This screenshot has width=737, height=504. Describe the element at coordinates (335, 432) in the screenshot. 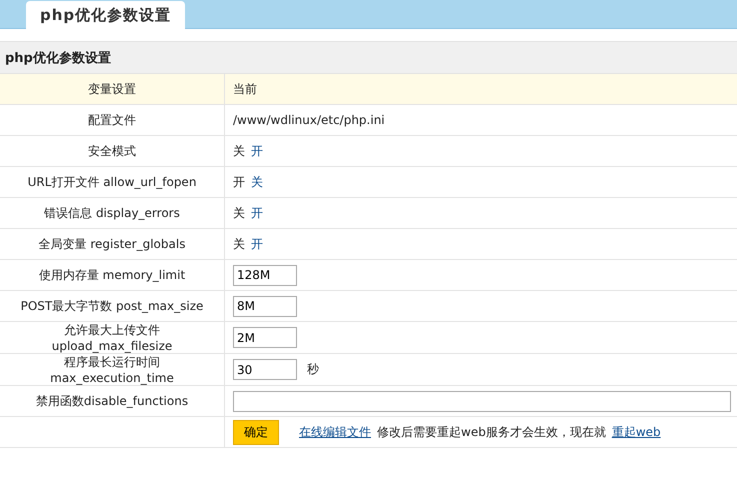

I see `edit-file-link: 在线编辑文件` at that location.